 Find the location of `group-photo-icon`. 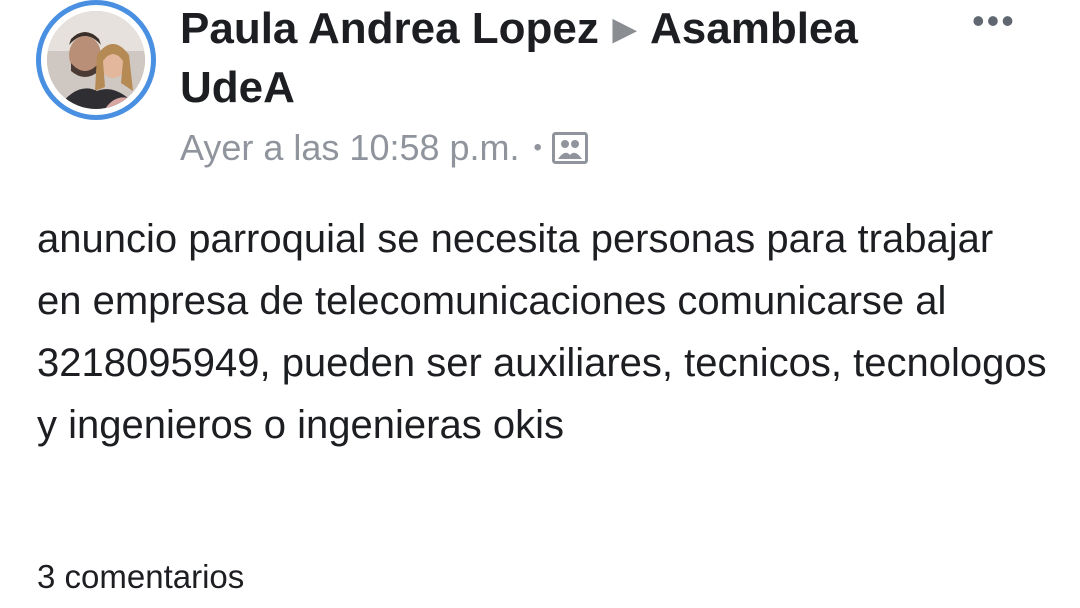

group-photo-icon is located at coordinates (569, 148).